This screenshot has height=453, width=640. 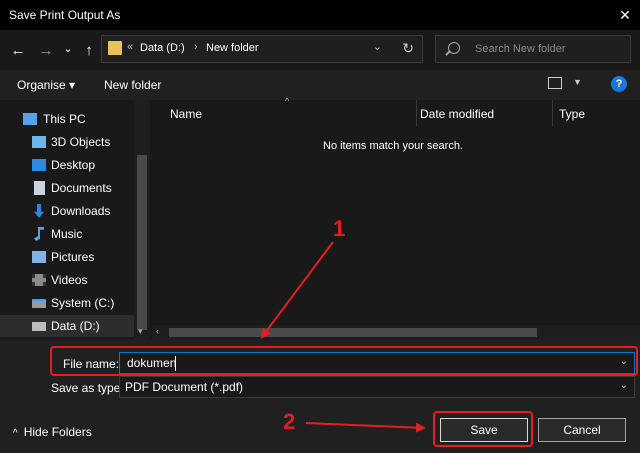 What do you see at coordinates (83, 303) in the screenshot?
I see `sidebar-item-label: System (C:)` at bounding box center [83, 303].